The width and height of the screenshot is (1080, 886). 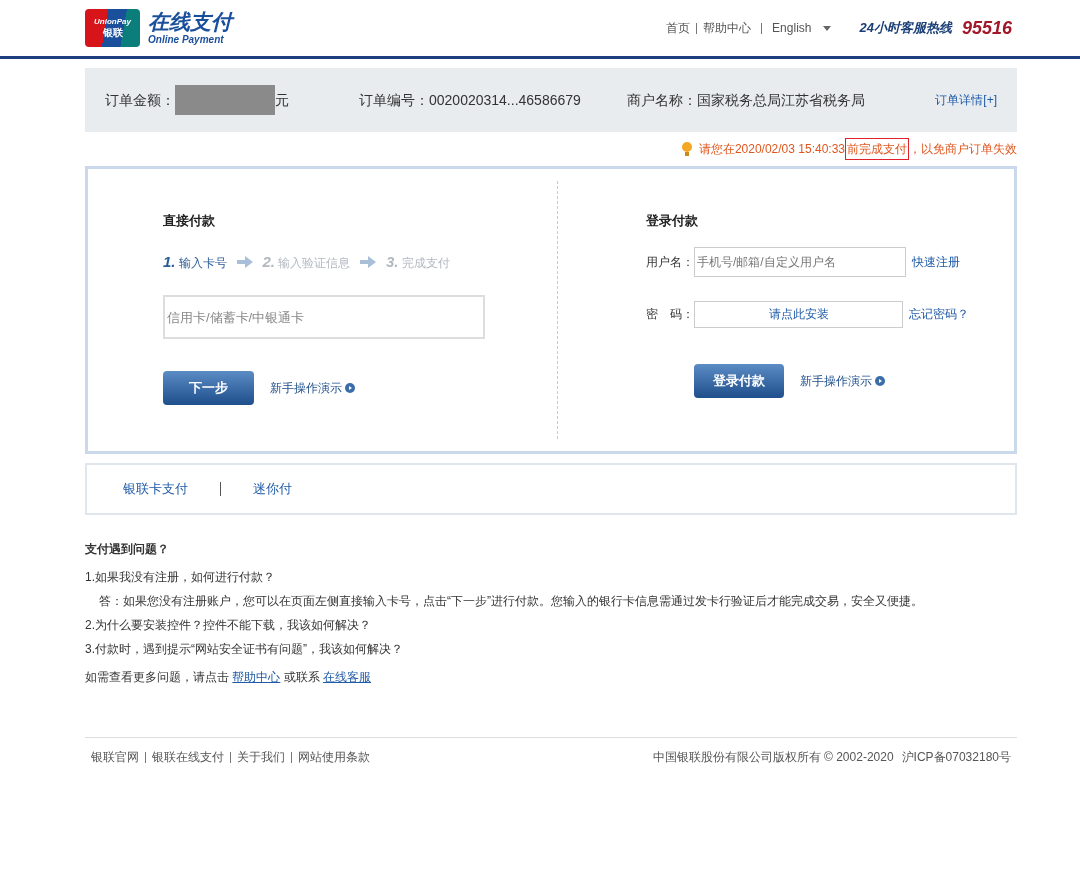 I want to click on faq-title: 支付遇到问题？, so click(x=127, y=549).